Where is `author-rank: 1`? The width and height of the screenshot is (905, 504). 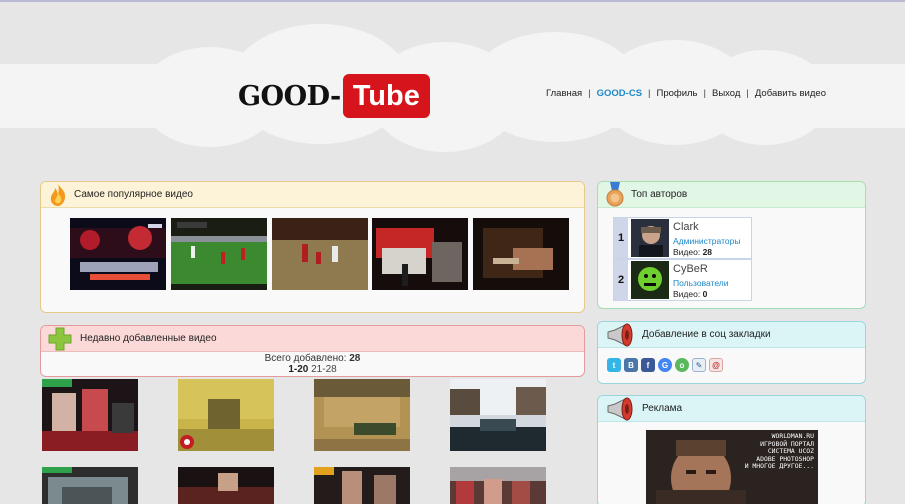 author-rank: 1 is located at coordinates (621, 238).